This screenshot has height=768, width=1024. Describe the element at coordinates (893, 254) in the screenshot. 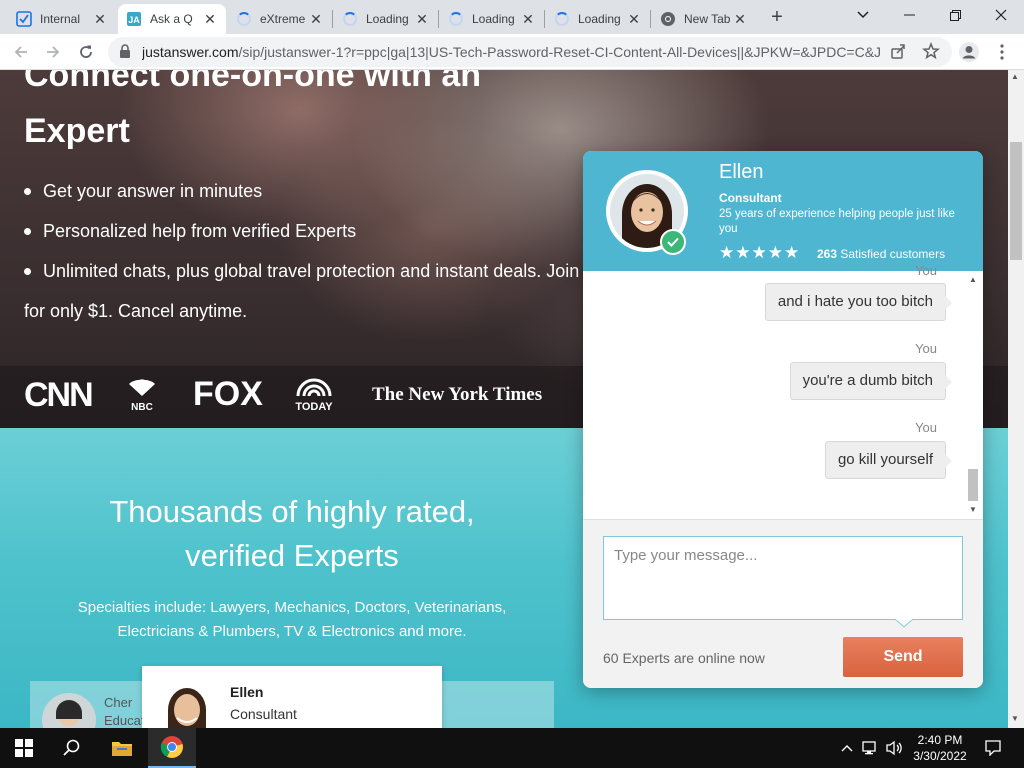

I see `rating-label: Satisfied customers` at that location.